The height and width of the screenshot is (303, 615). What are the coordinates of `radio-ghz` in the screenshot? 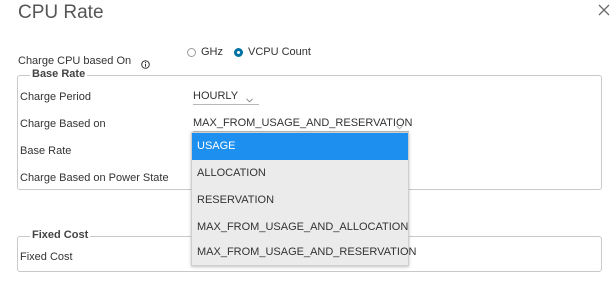 It's located at (191, 52).